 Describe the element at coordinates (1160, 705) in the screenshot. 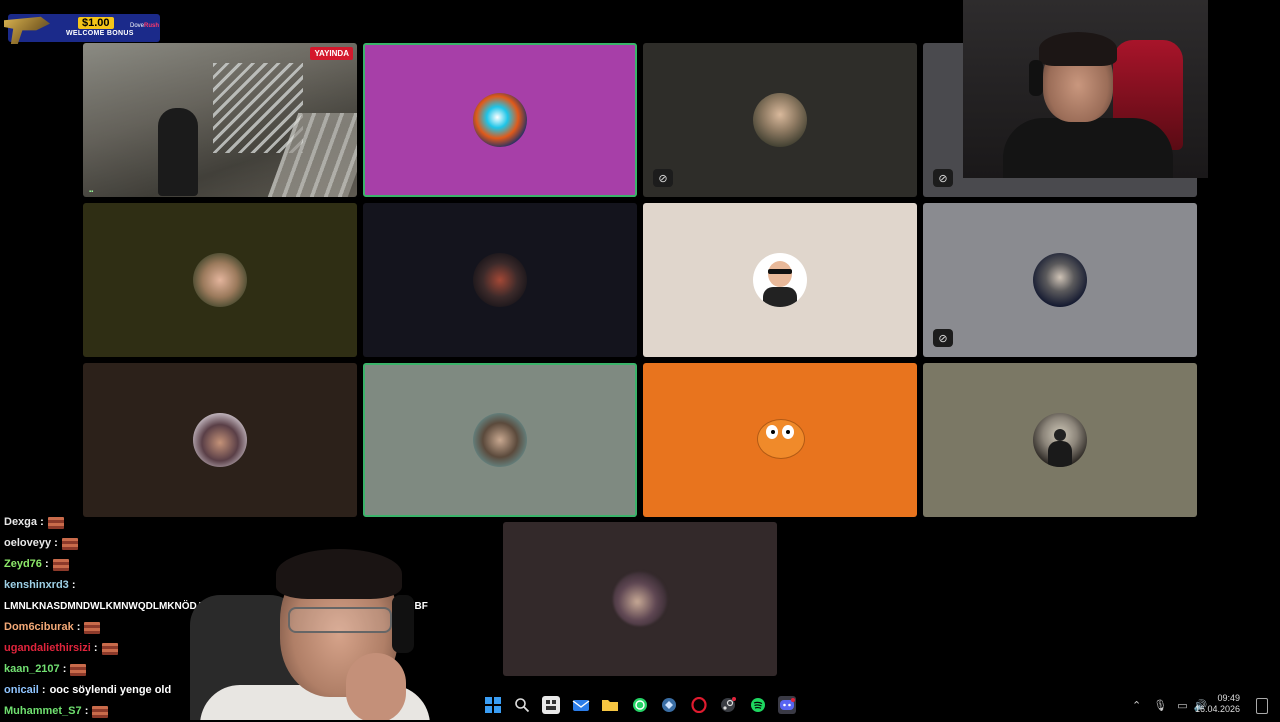

I see `microphone-icon: 🎙` at that location.